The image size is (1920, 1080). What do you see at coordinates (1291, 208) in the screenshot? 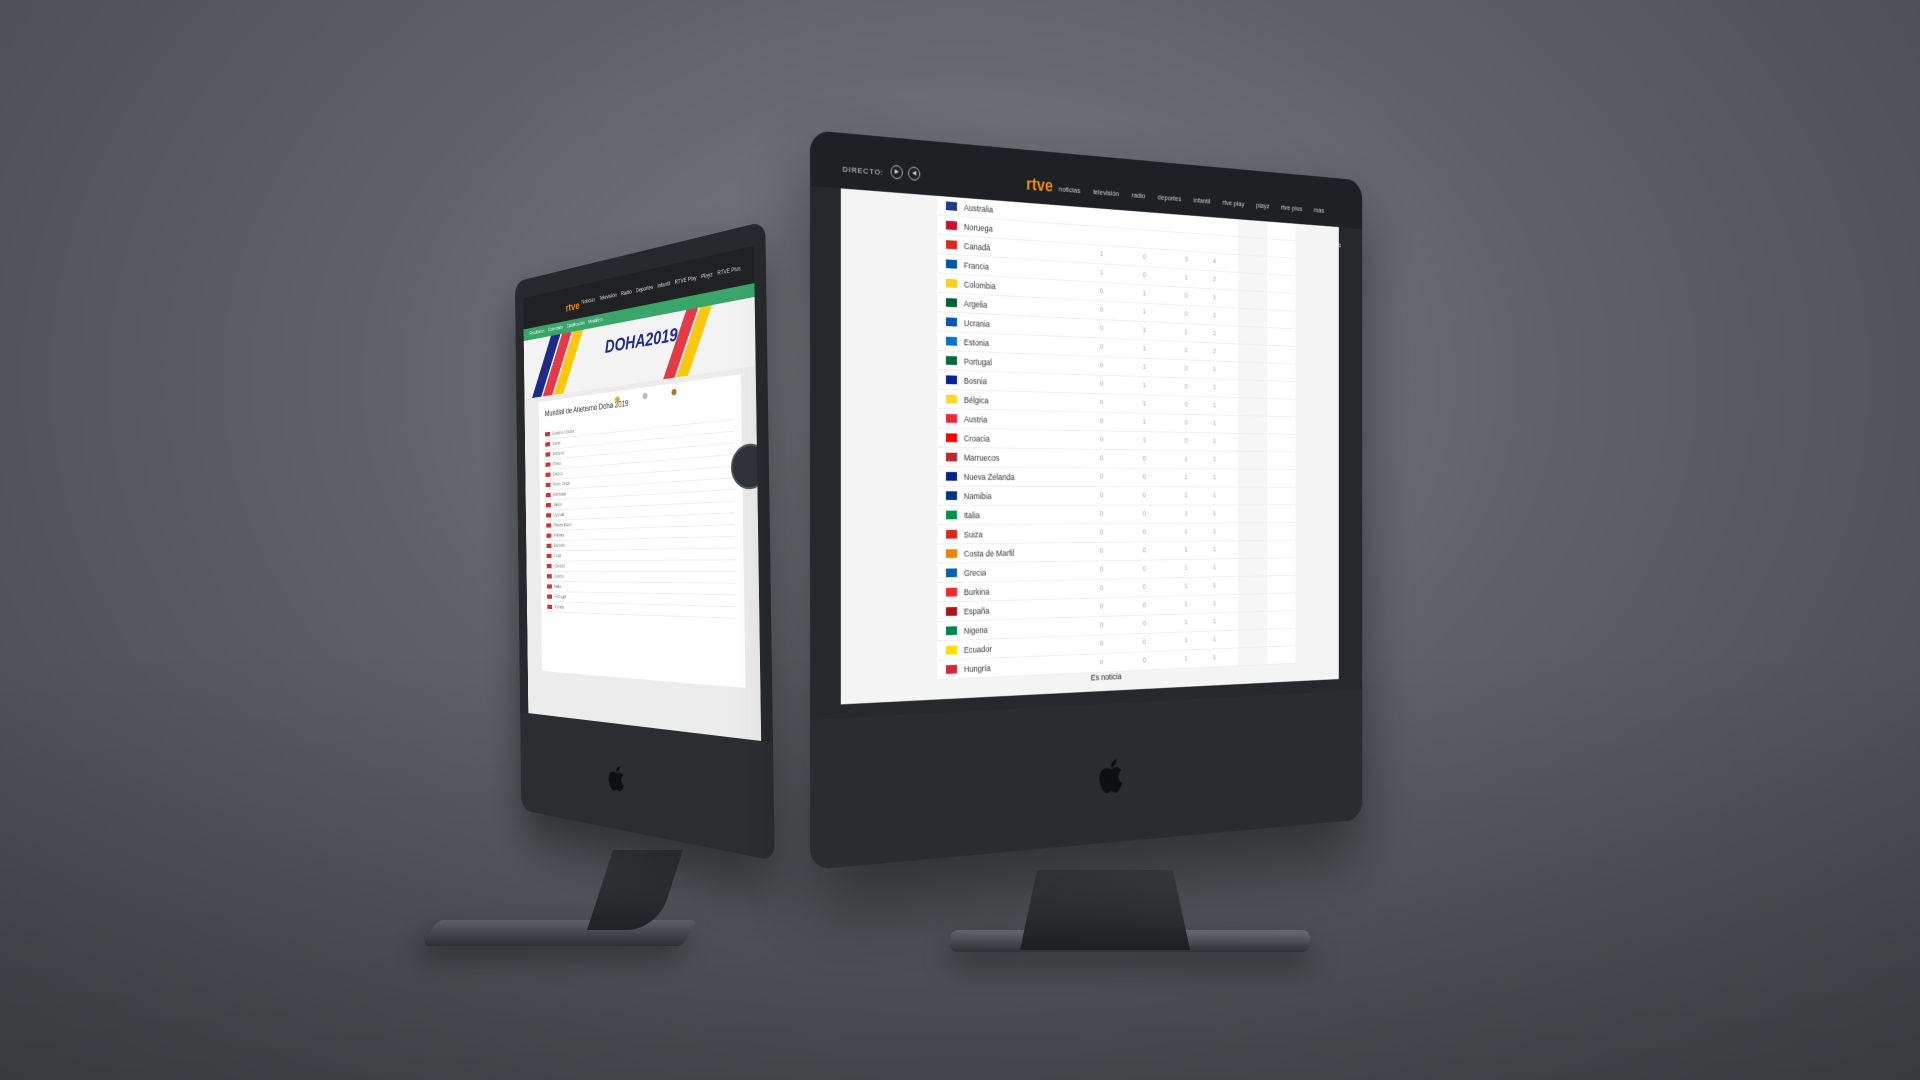
I see `right-nav-item: rtve plus` at bounding box center [1291, 208].